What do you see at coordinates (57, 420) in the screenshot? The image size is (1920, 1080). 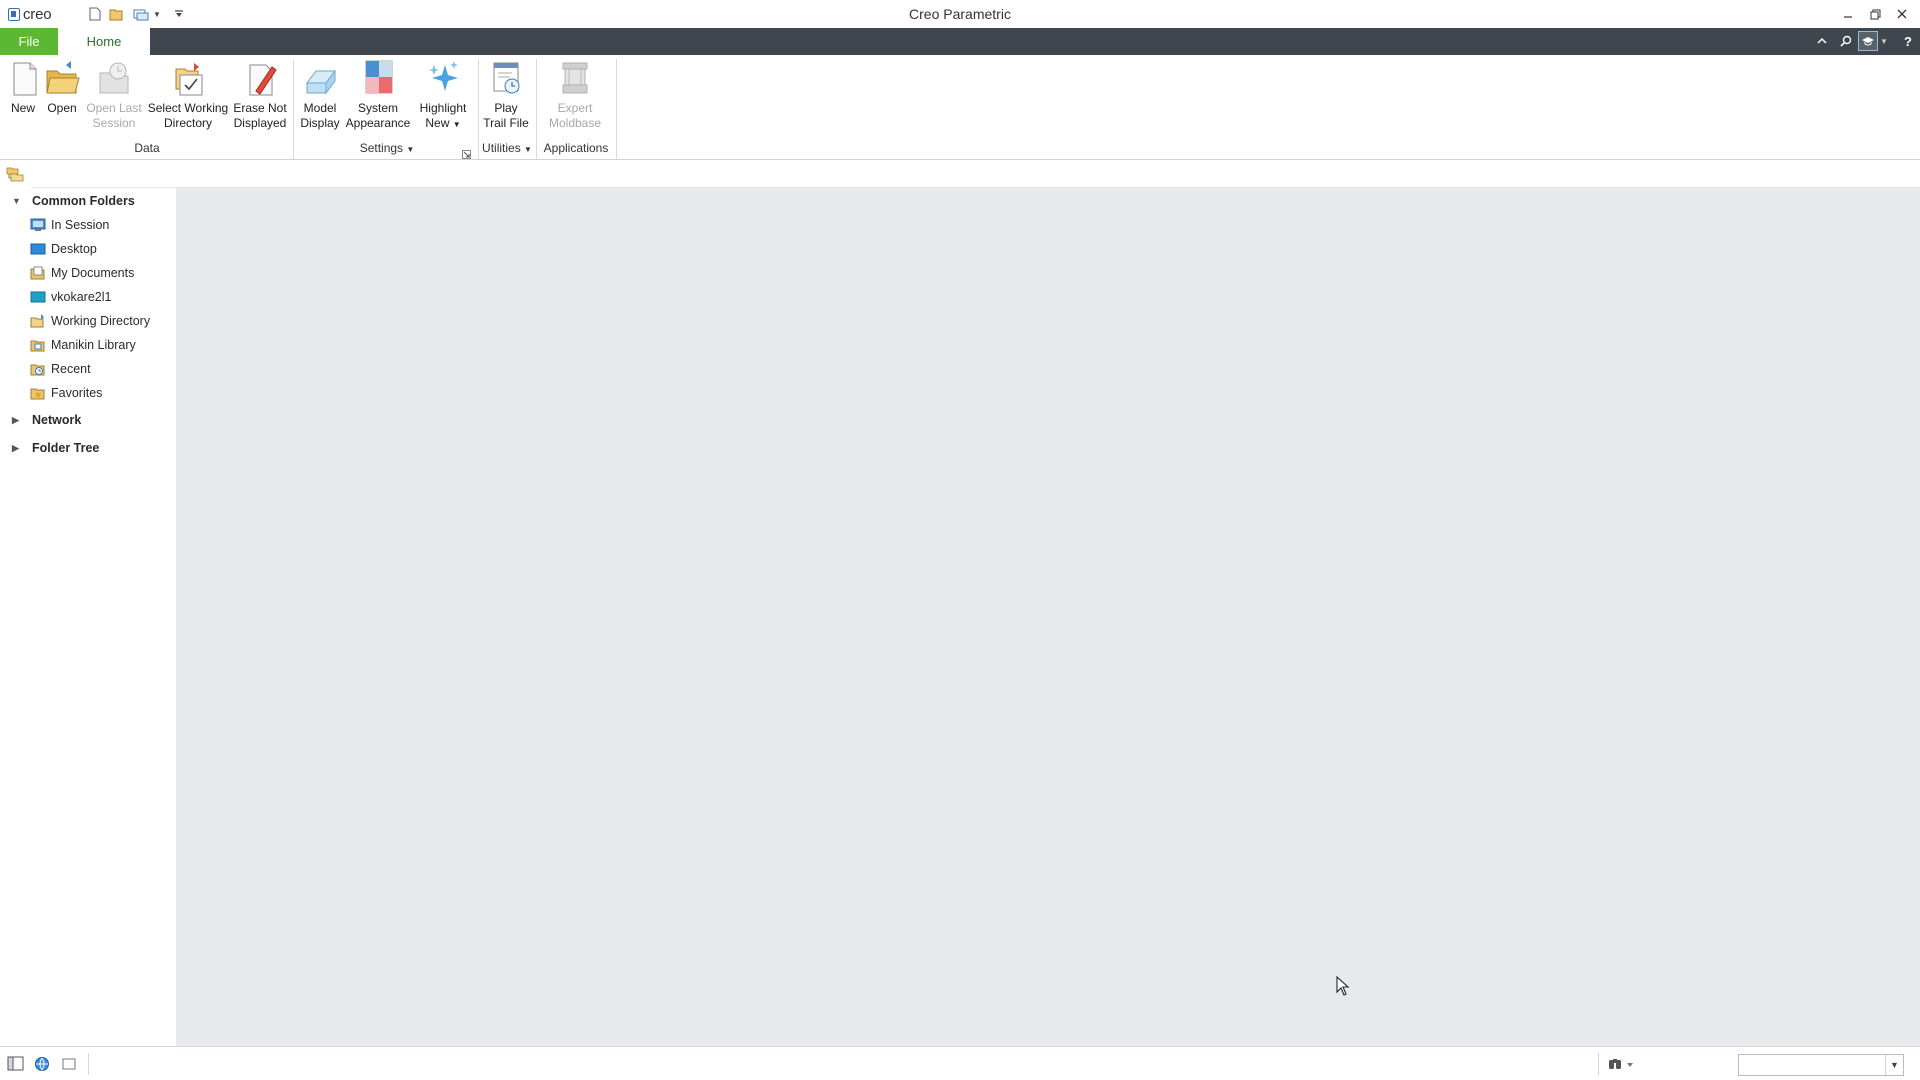 I see `network-label: Network` at bounding box center [57, 420].